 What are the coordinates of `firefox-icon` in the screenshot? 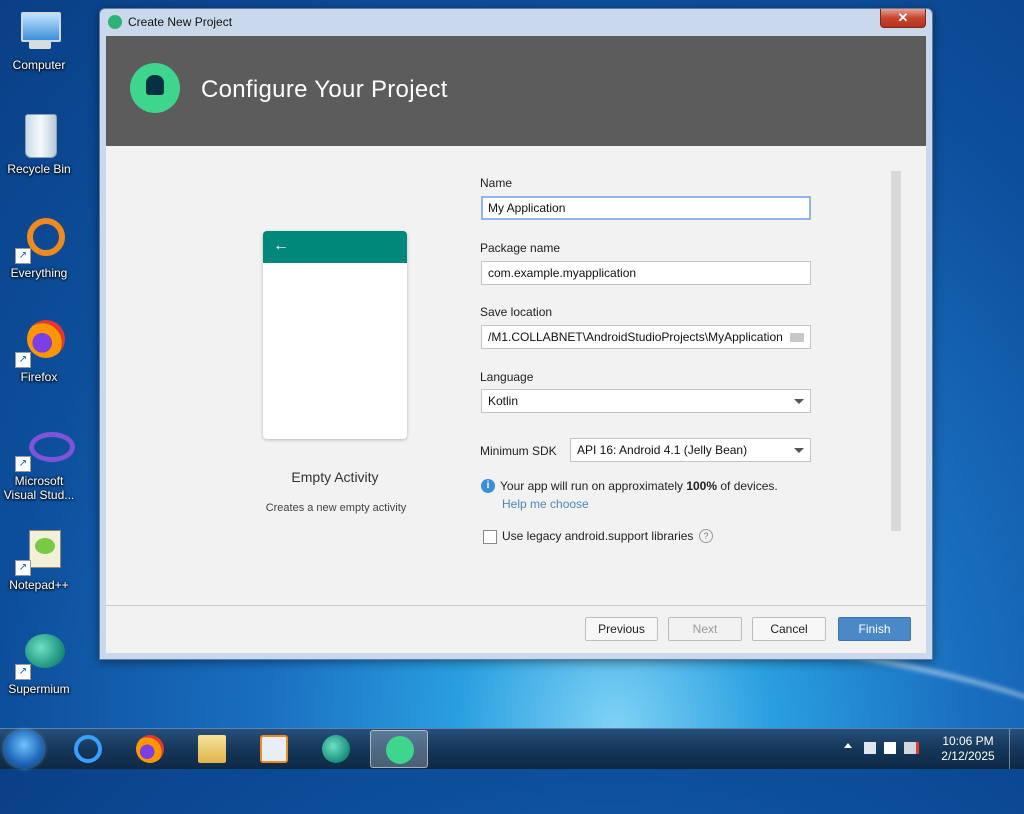 It's located at (150, 749).